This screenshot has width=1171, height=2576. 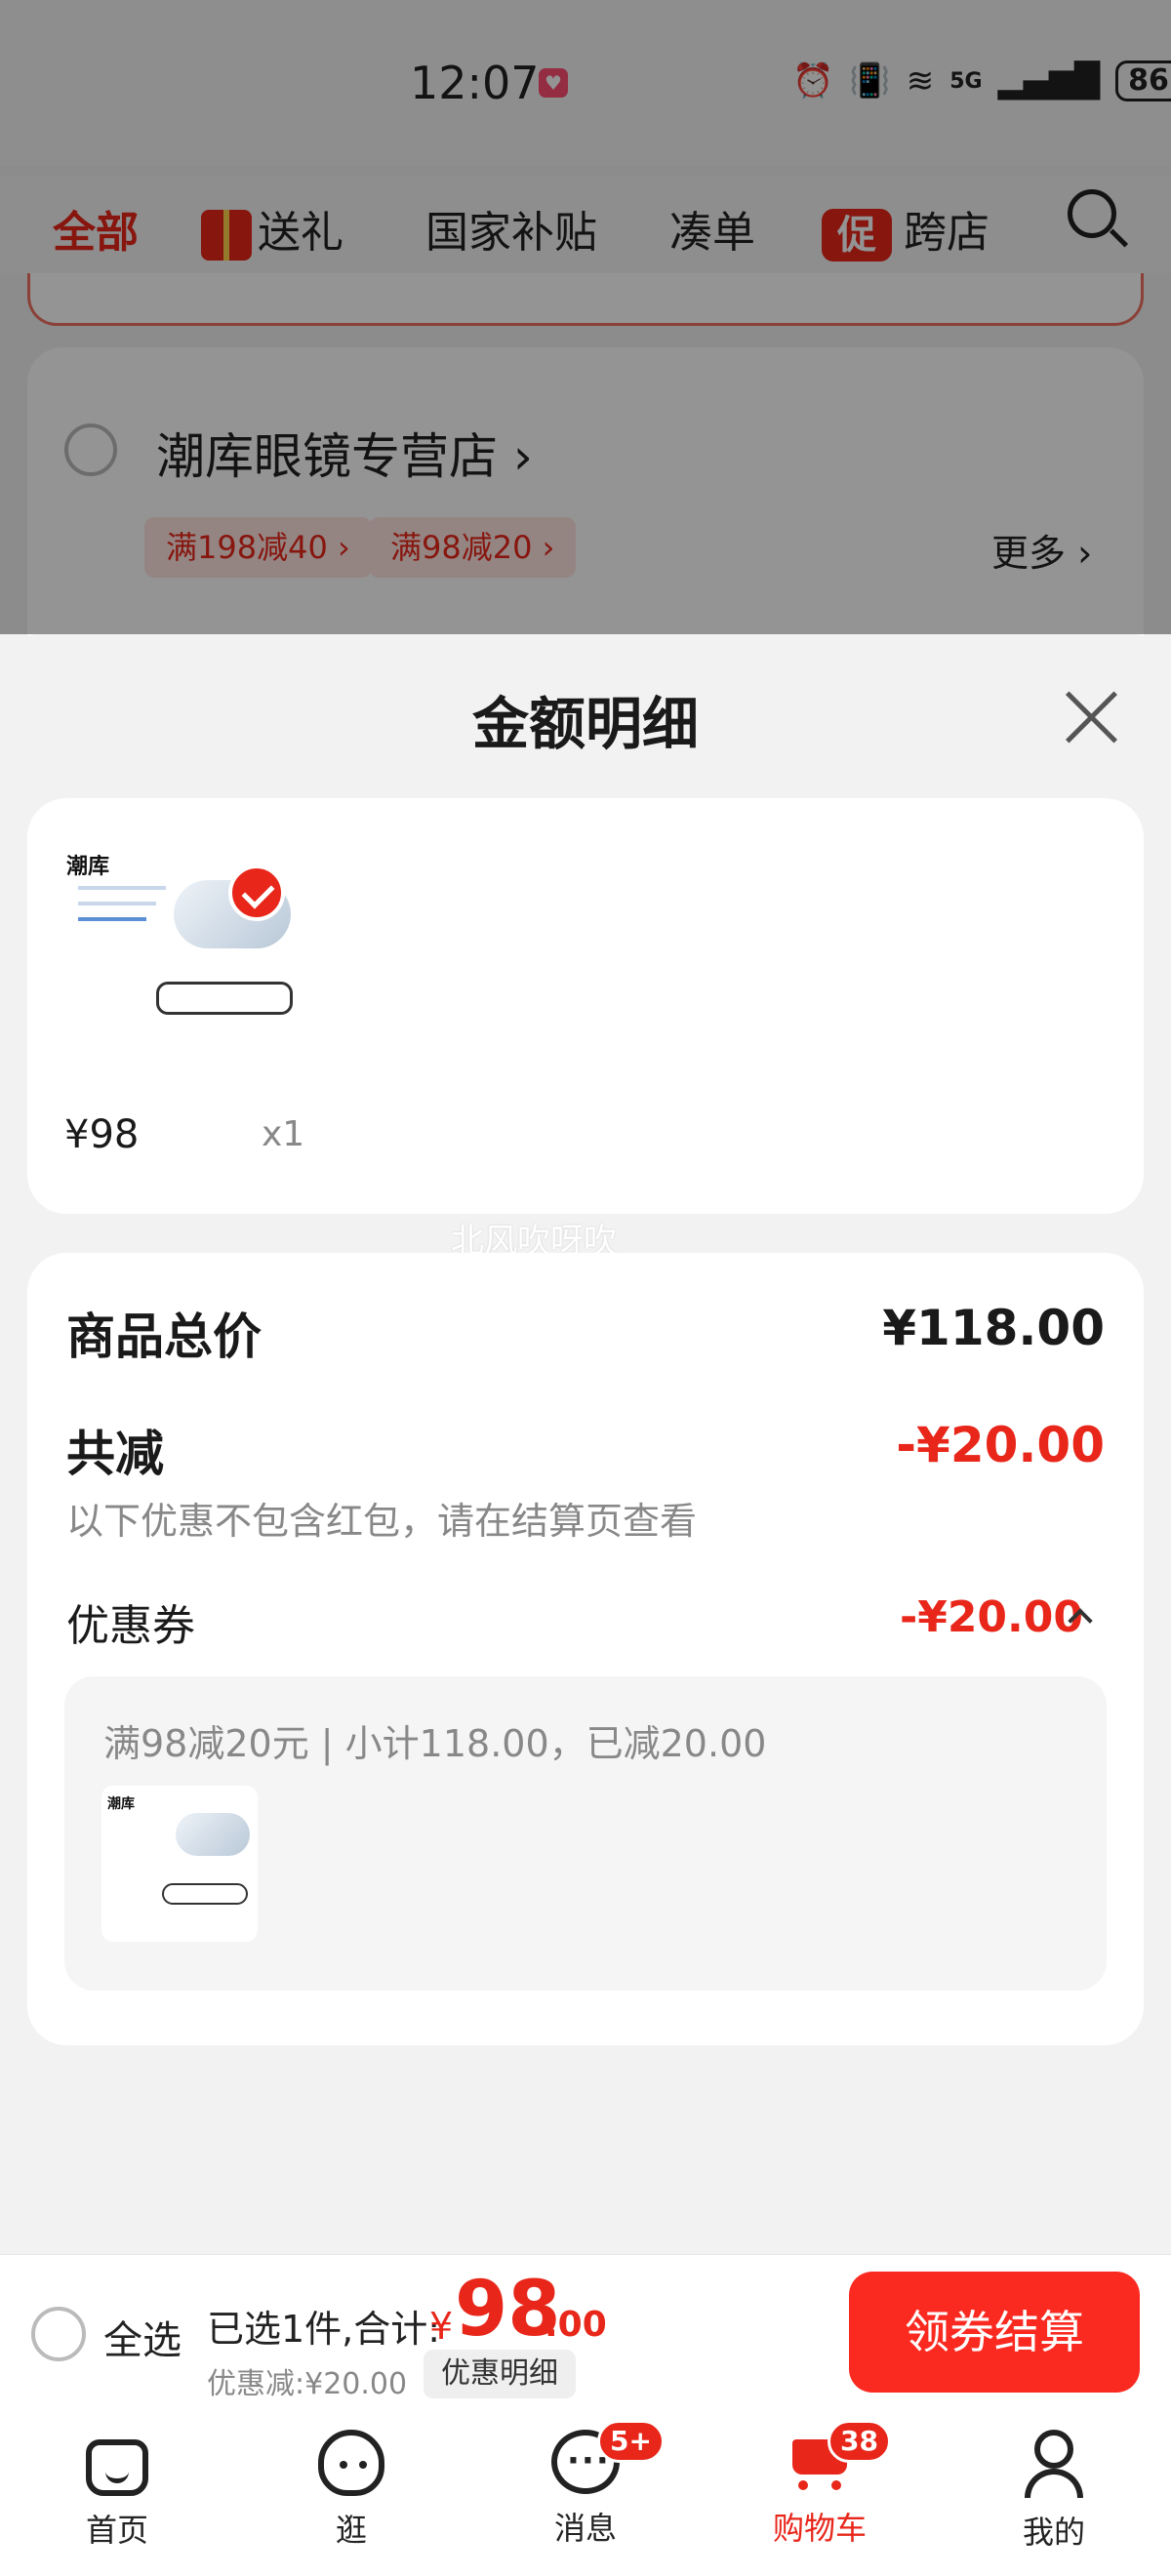 What do you see at coordinates (631, 2441) in the screenshot?
I see `message-badge: 5+` at bounding box center [631, 2441].